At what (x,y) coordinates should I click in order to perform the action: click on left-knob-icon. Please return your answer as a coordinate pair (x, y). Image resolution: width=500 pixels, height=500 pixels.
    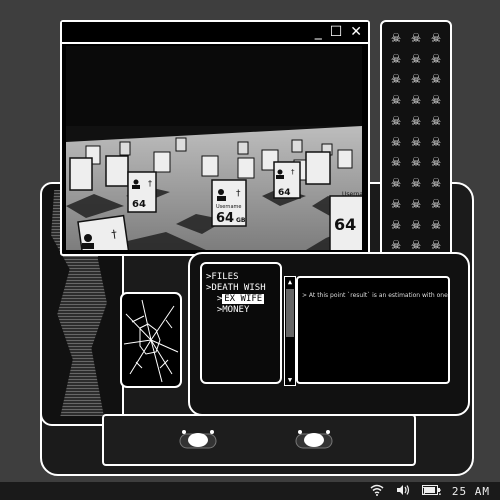
    Looking at the image, I should click on (198, 440).